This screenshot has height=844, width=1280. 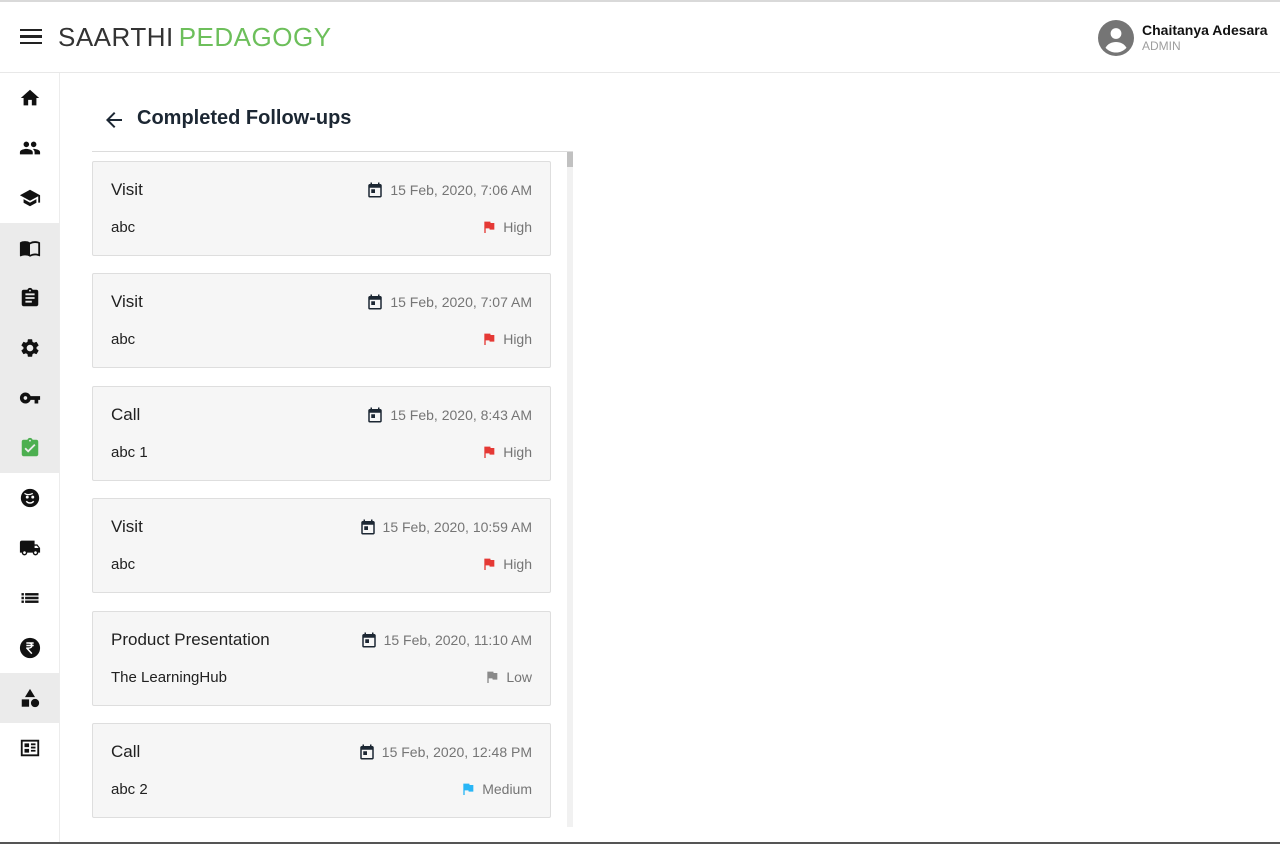 I want to click on followup-date-text: 15 Feb, 2020, 8:43 AM, so click(x=461, y=415).